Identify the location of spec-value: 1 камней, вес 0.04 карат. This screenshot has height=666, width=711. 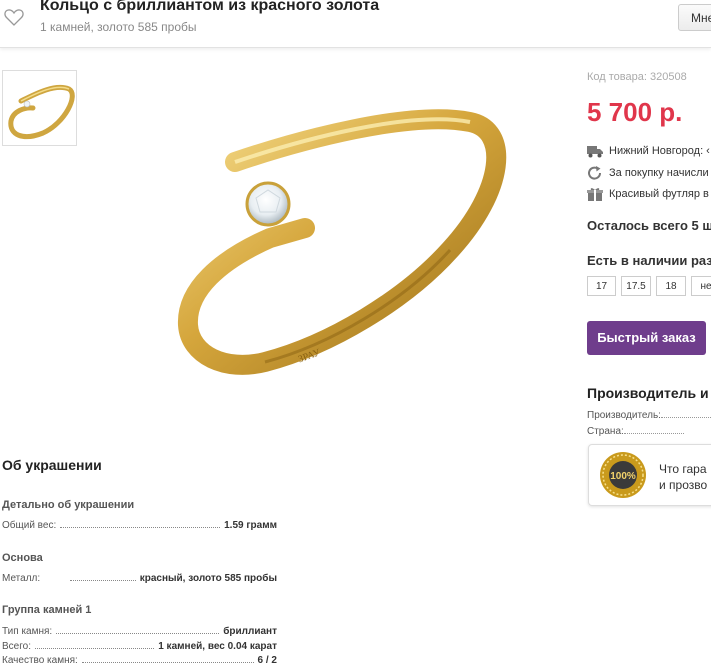
(217, 646).